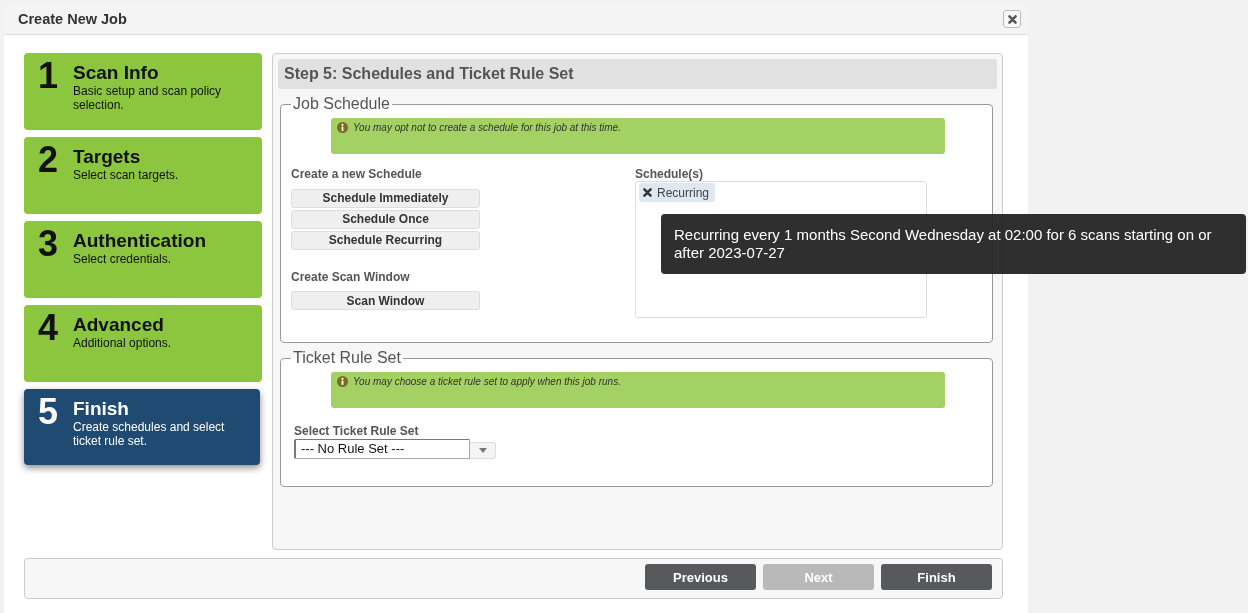  What do you see at coordinates (122, 343) in the screenshot?
I see `step-description: Additional options.` at bounding box center [122, 343].